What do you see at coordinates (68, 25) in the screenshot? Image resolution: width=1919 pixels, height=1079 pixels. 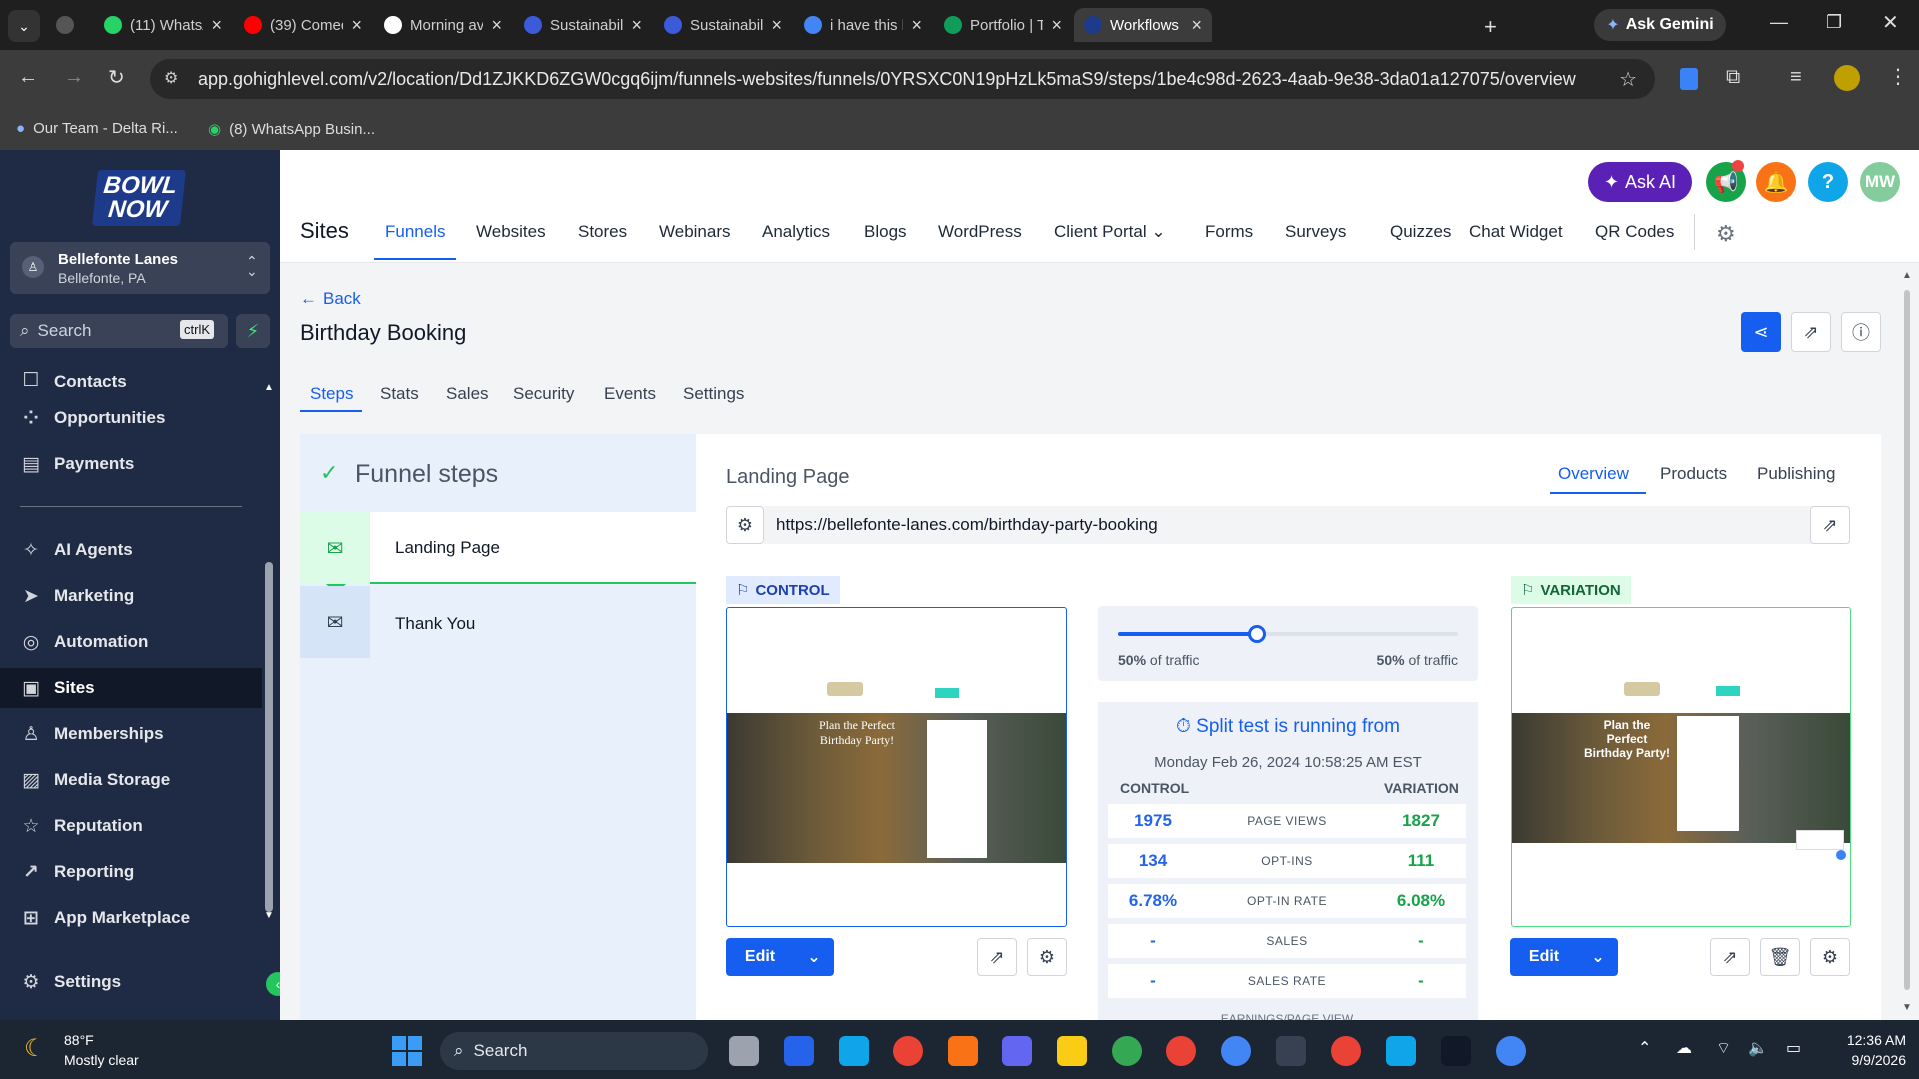 I see `browser-tab` at bounding box center [68, 25].